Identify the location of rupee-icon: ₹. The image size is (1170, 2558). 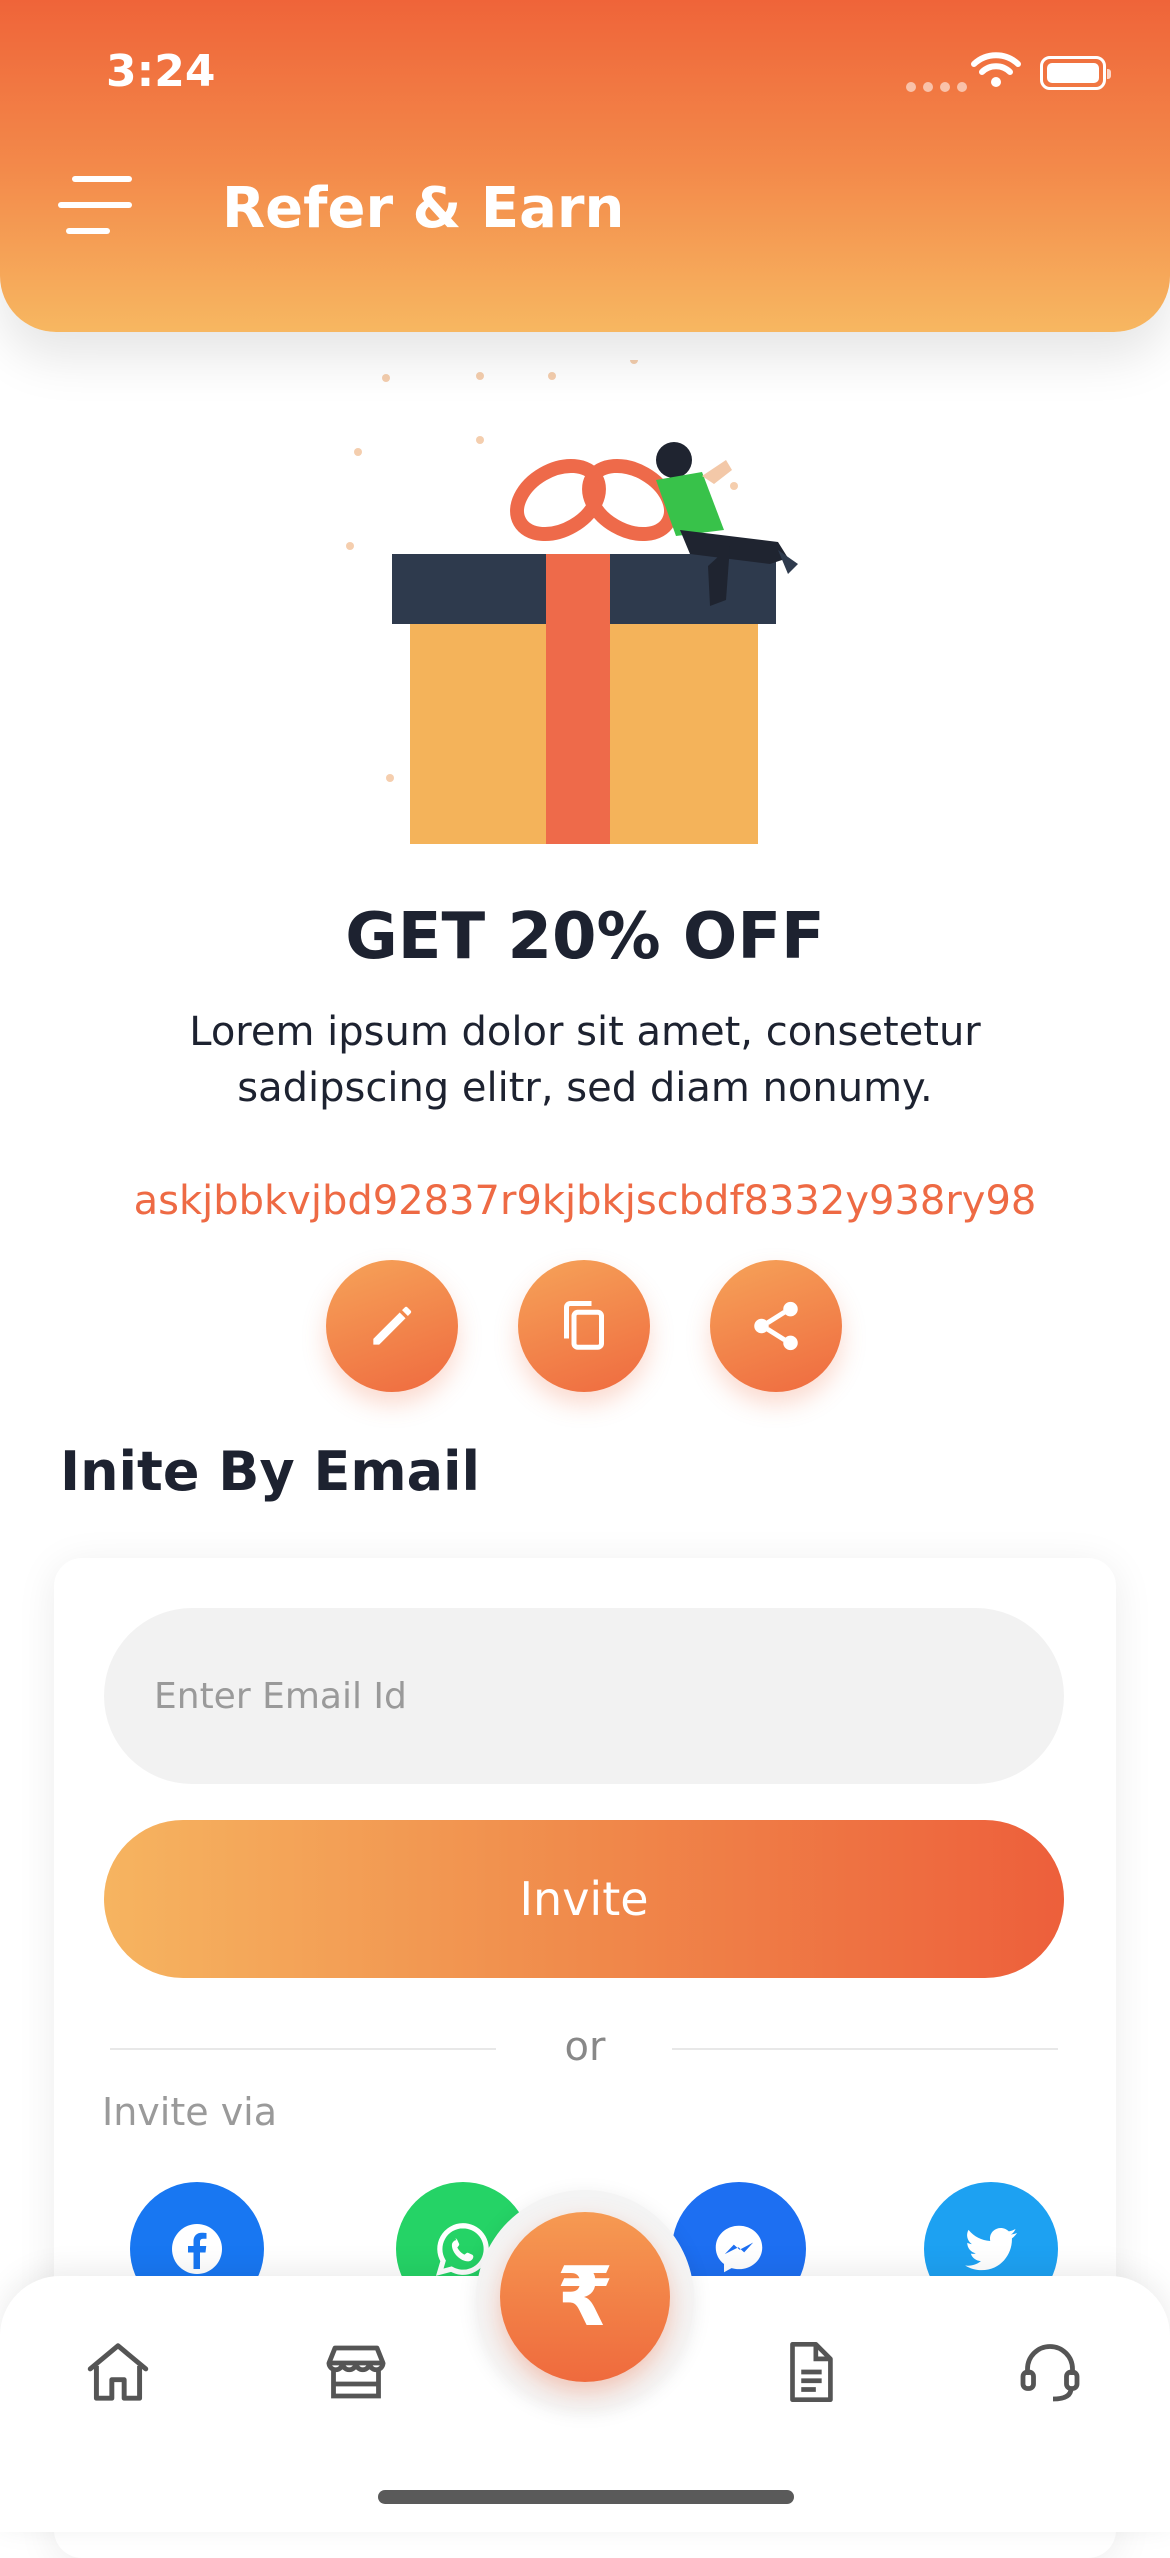
(585, 2297).